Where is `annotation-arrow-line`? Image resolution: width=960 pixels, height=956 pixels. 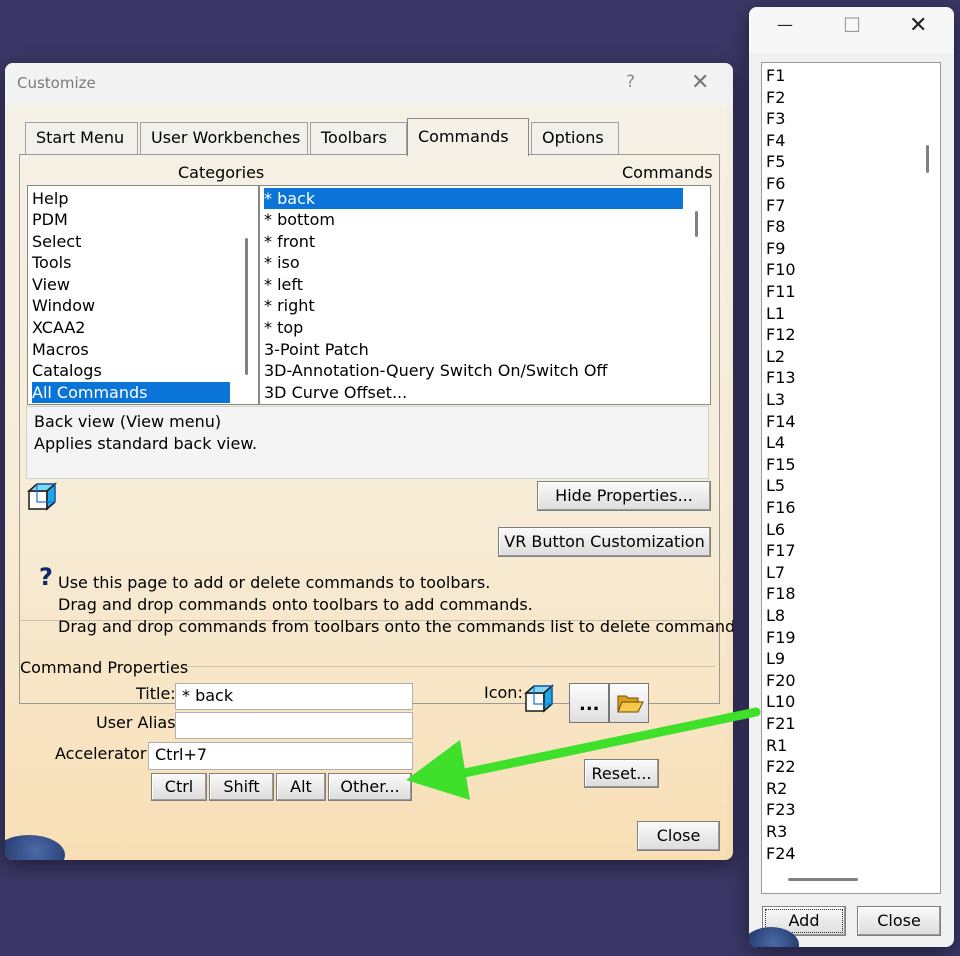 annotation-arrow-line is located at coordinates (605, 743).